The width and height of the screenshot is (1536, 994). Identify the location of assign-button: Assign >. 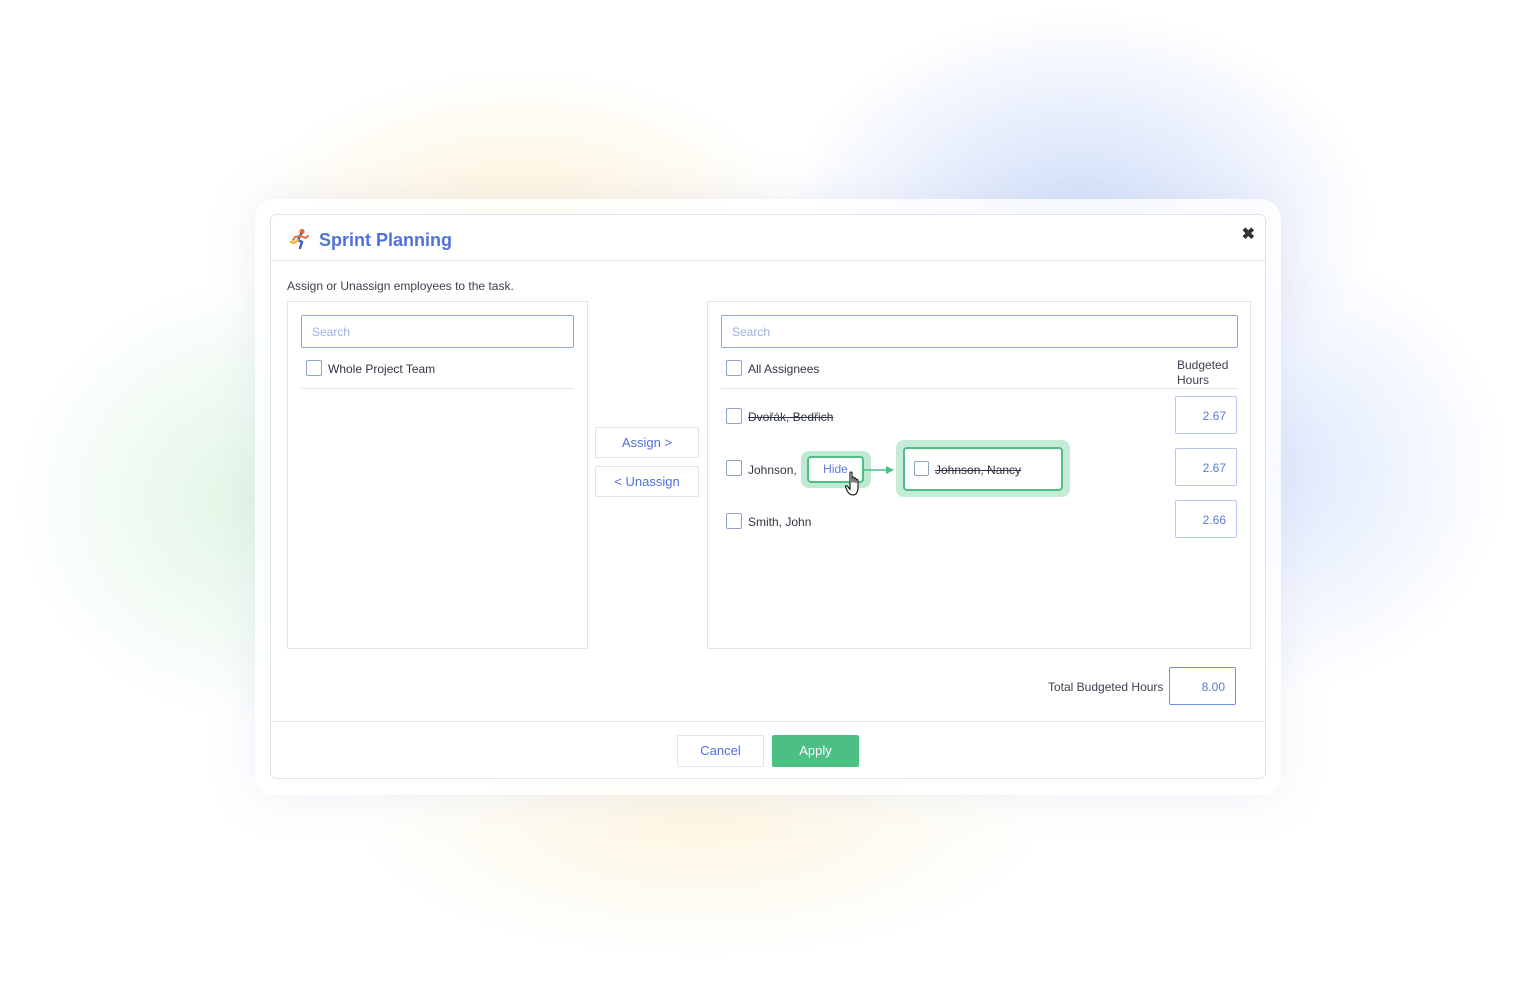
(647, 442).